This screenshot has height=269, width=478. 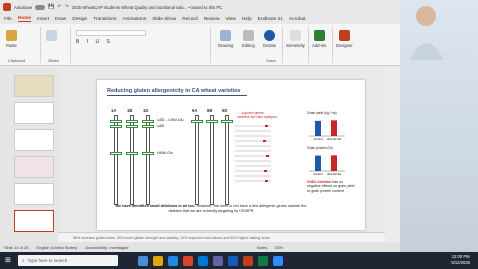 What do you see at coordinates (317, 174) in the screenshot?
I see `chart-category-label: Control` at bounding box center [317, 174].